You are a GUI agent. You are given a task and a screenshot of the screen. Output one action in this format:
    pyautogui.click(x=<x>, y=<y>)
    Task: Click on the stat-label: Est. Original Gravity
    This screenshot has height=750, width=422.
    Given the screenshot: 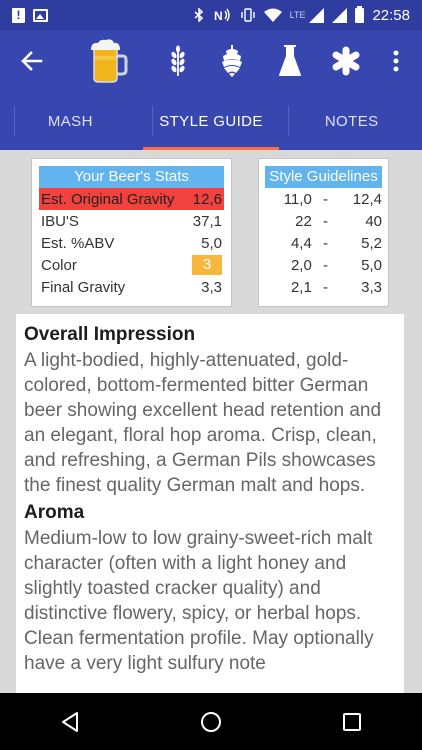 What is the action you would take?
    pyautogui.click(x=108, y=199)
    